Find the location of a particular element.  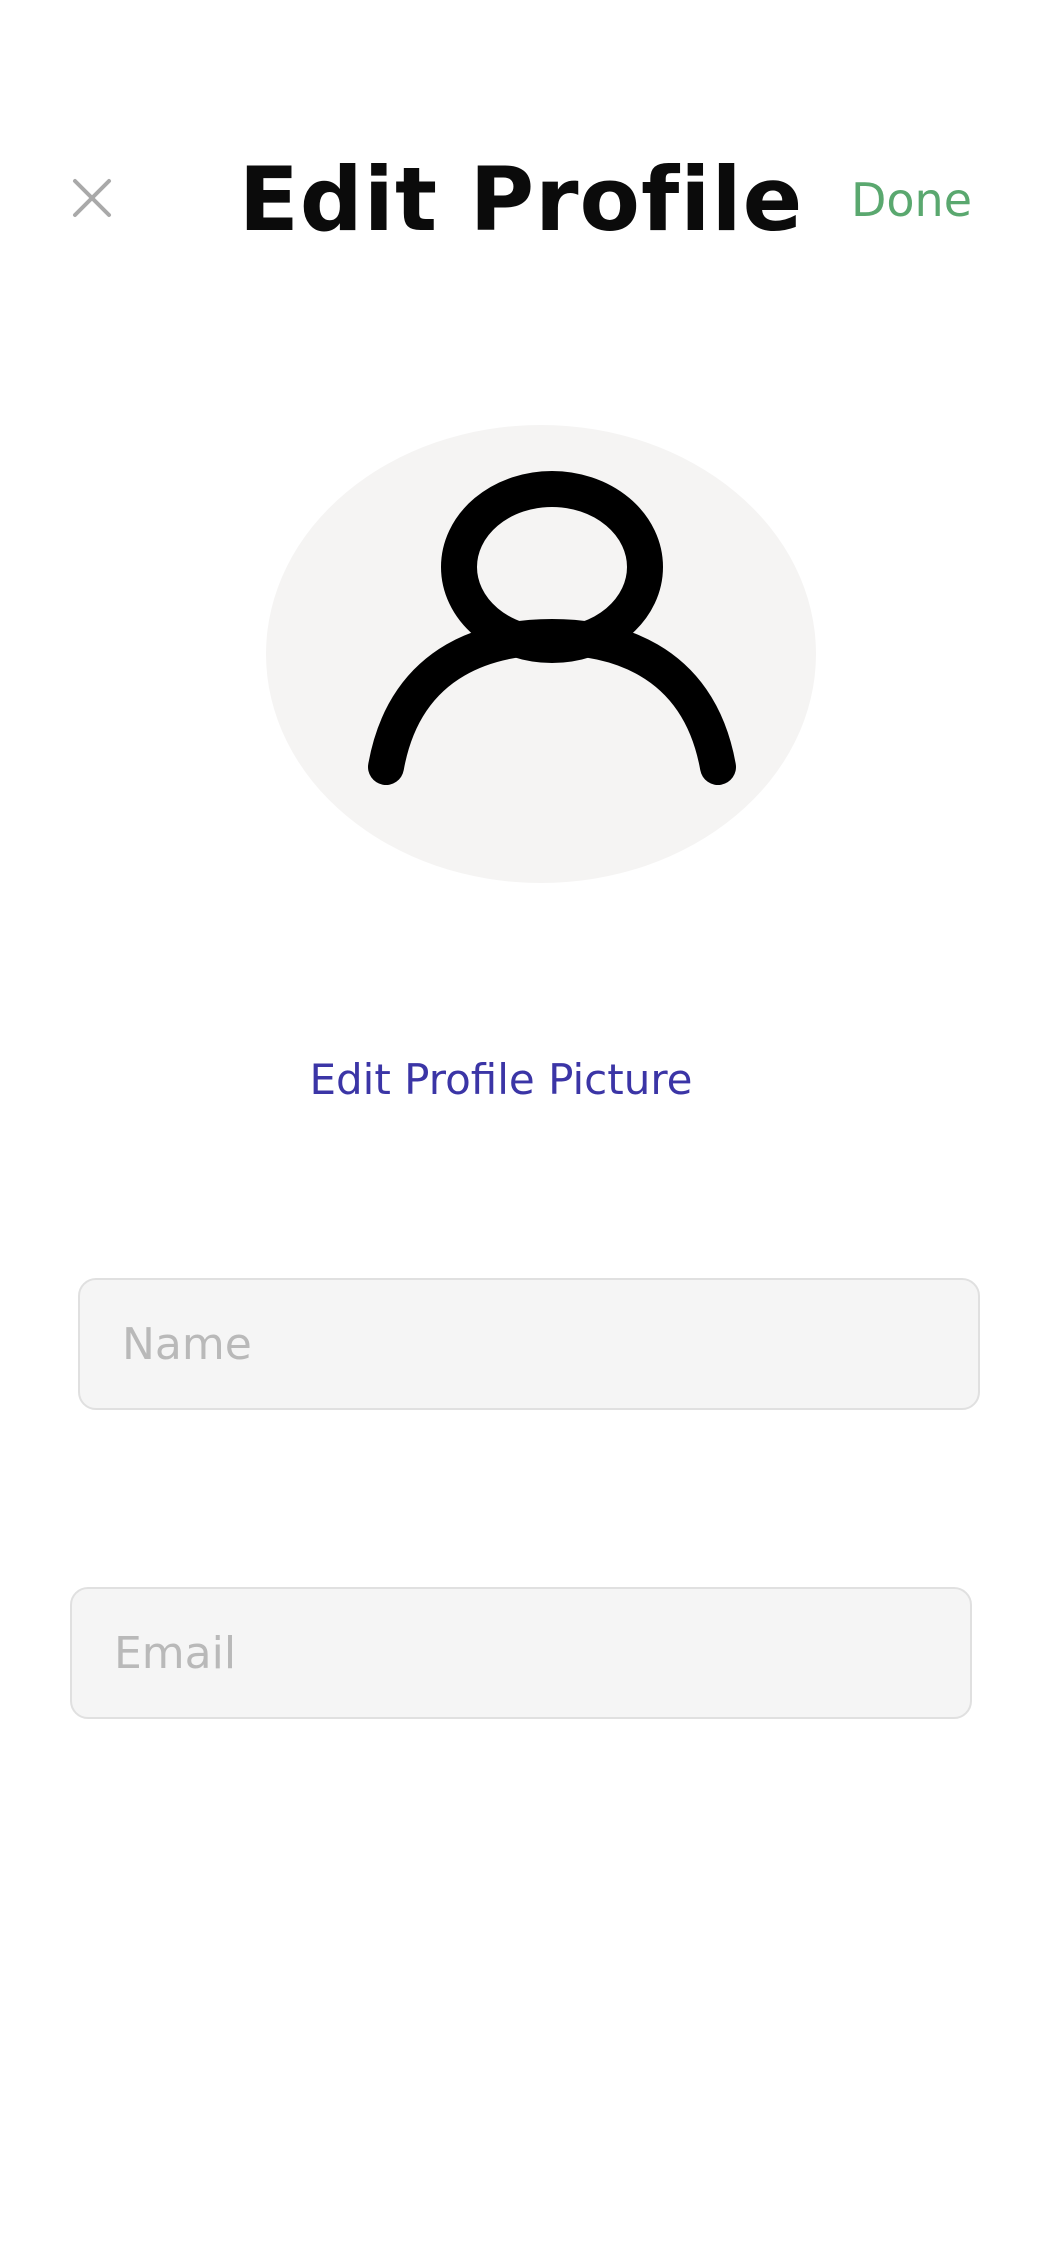

person-icon is located at coordinates (552, 628).